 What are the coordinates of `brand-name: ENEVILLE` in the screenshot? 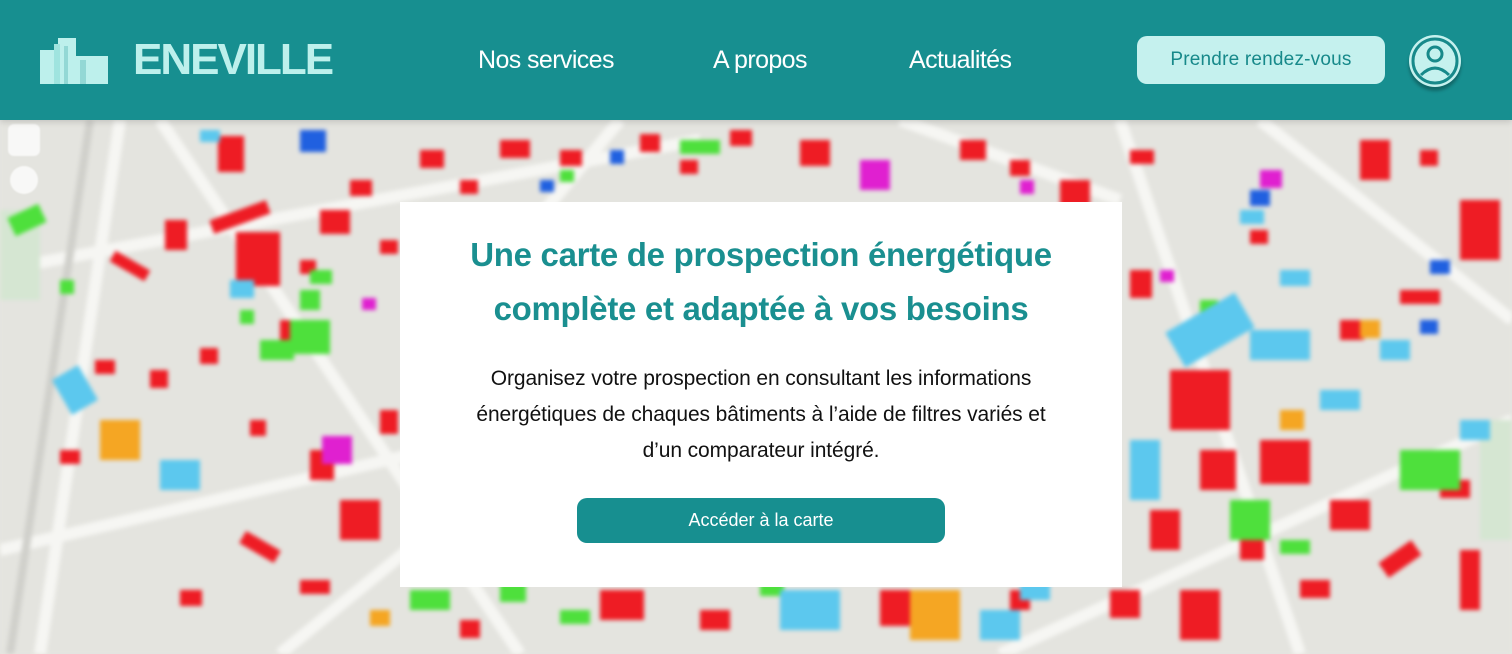 It's located at (233, 59).